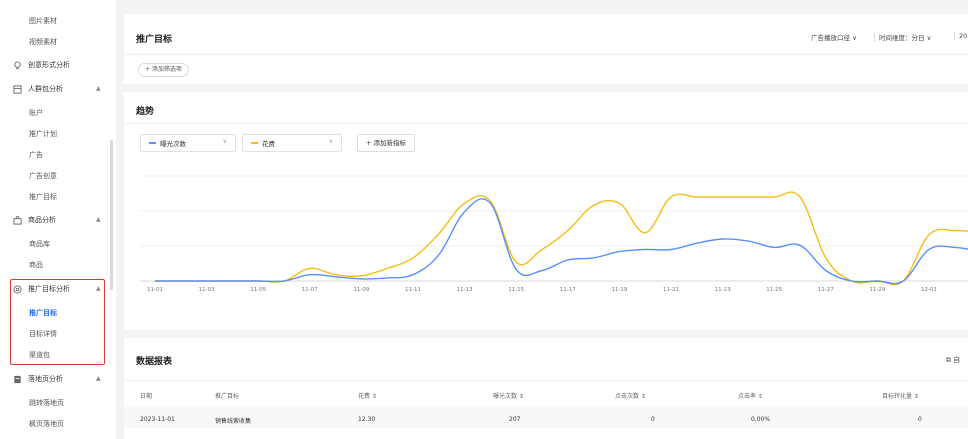 Image resolution: width=968 pixels, height=439 pixels. Describe the element at coordinates (361, 290) in the screenshot. I see `x-tick-label: 11-09` at that location.